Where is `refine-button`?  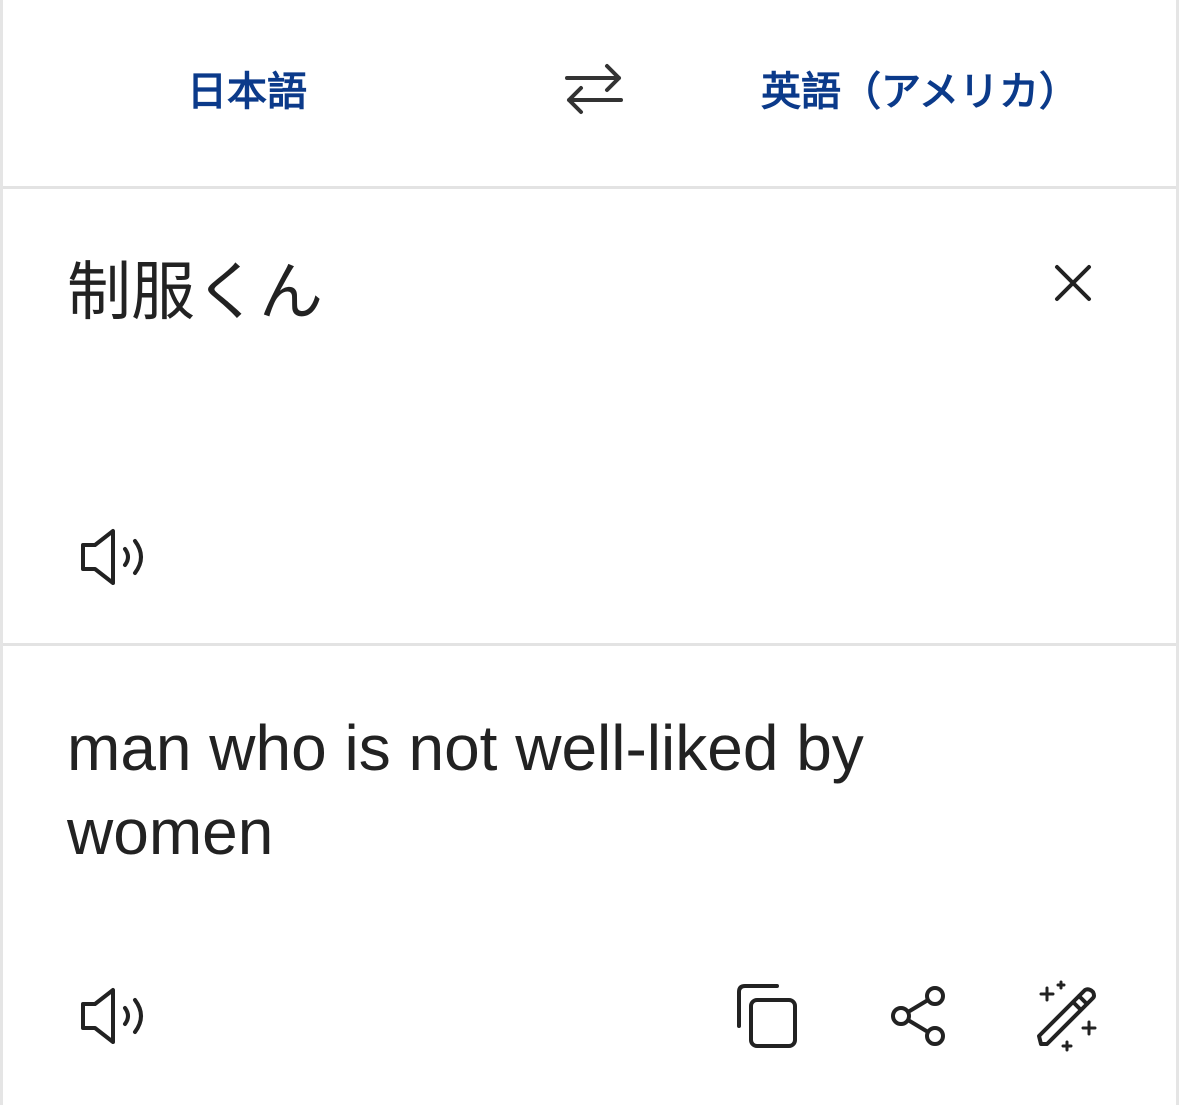 refine-button is located at coordinates (1065, 1016).